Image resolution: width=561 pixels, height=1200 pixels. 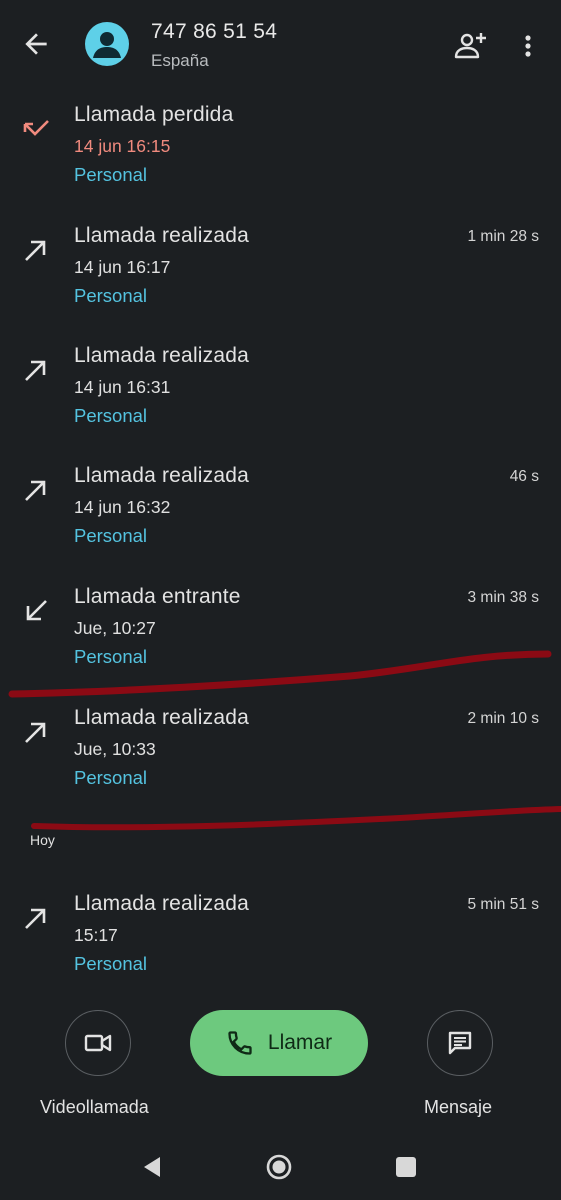 I want to click on call-button: Llamar, so click(x=279, y=1043).